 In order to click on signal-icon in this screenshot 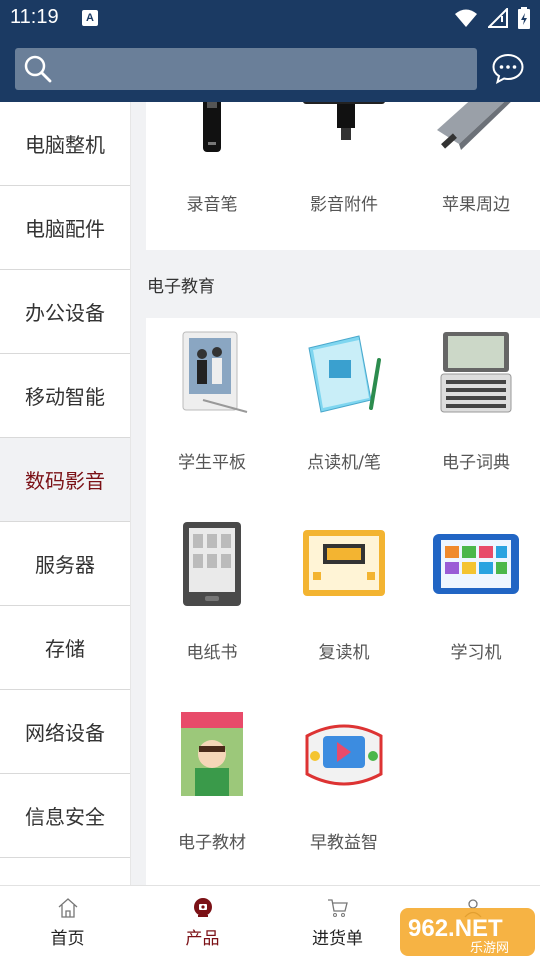, I will do `click(498, 18)`.